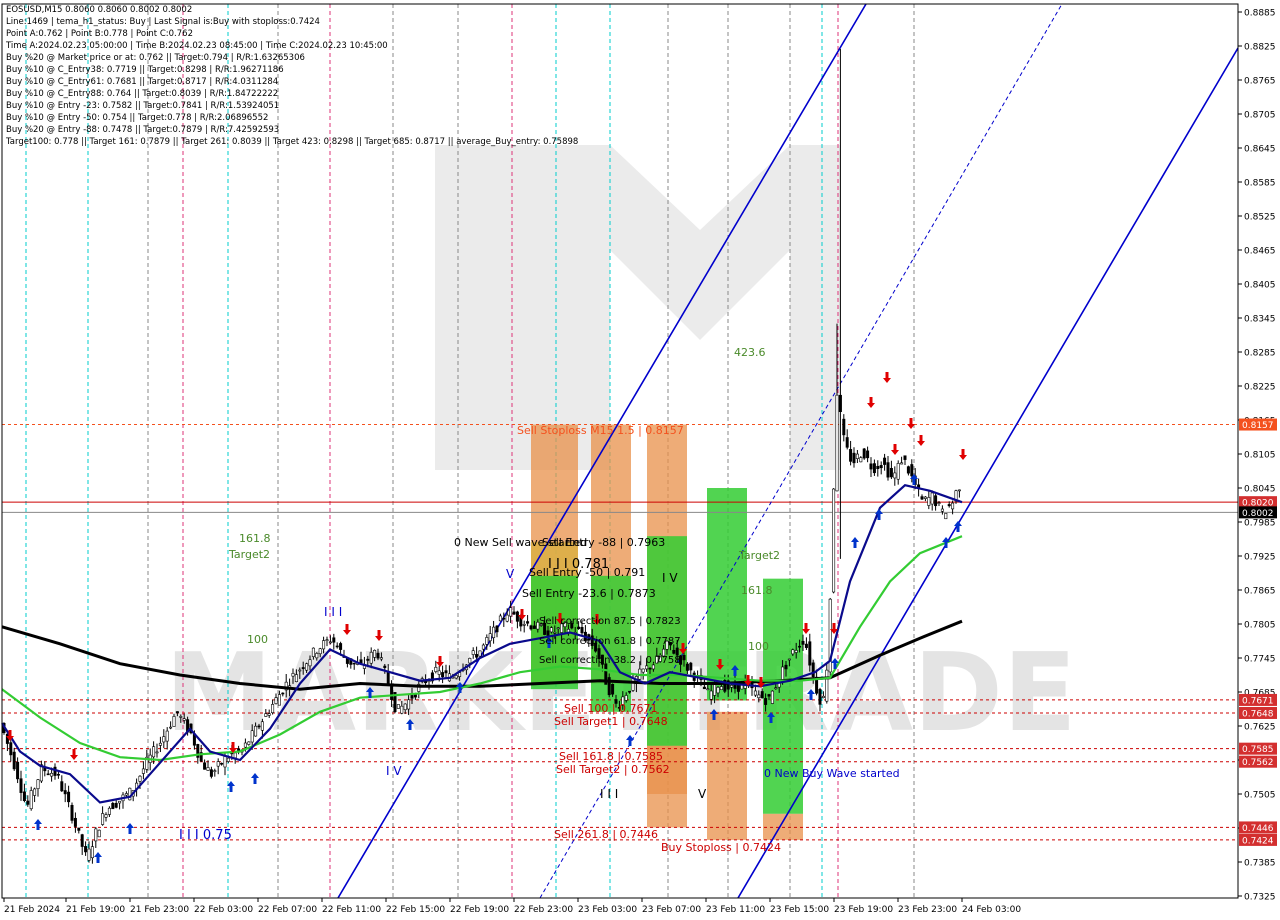 The image size is (1280, 920). I want to click on annotation-new-buy-wave: 0 New Buy Wave started, so click(832, 773).